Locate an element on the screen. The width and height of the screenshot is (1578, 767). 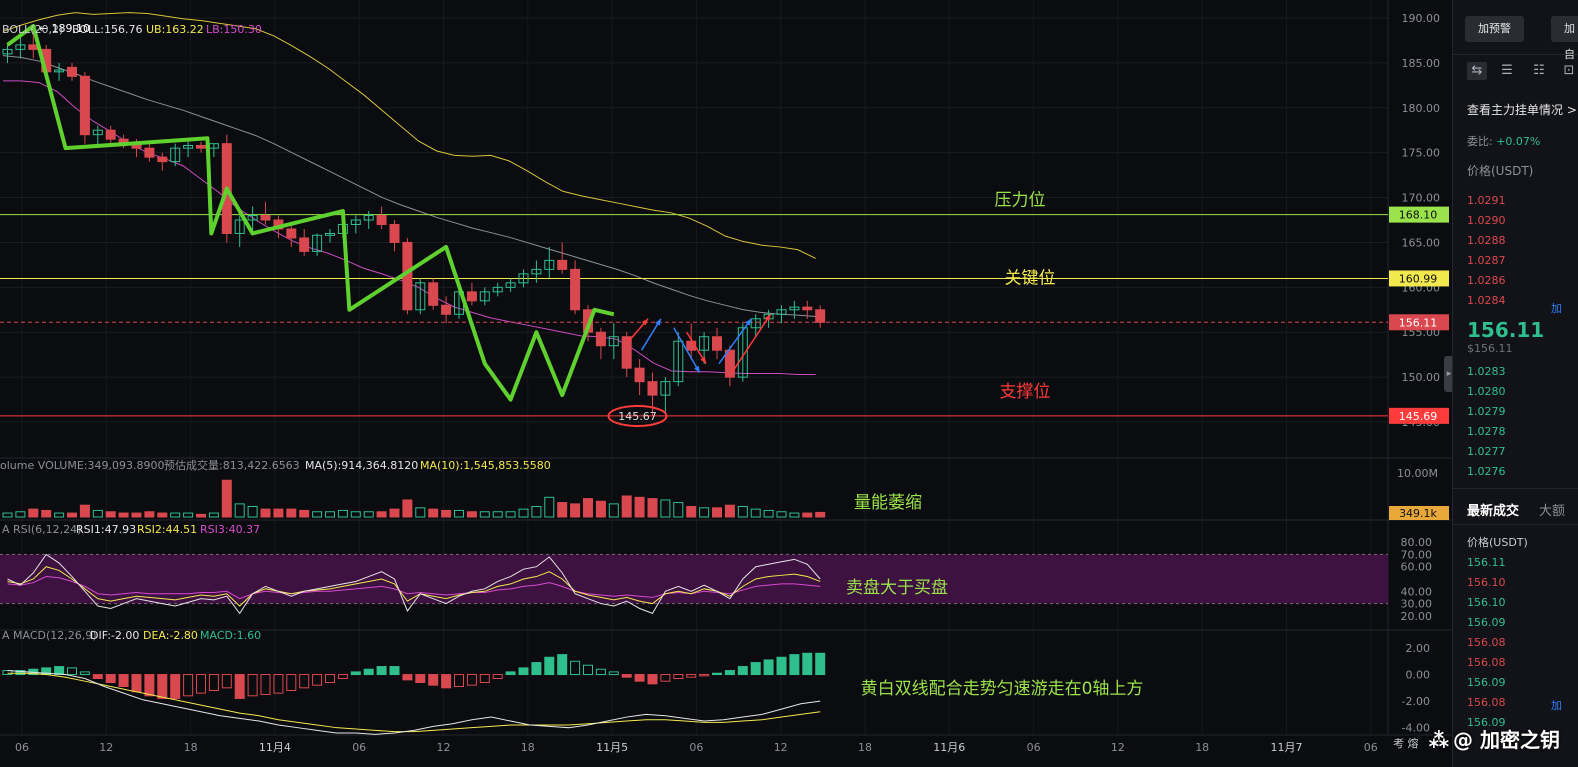
orderbook-asks-icon: ☷ is located at coordinates (1539, 71).